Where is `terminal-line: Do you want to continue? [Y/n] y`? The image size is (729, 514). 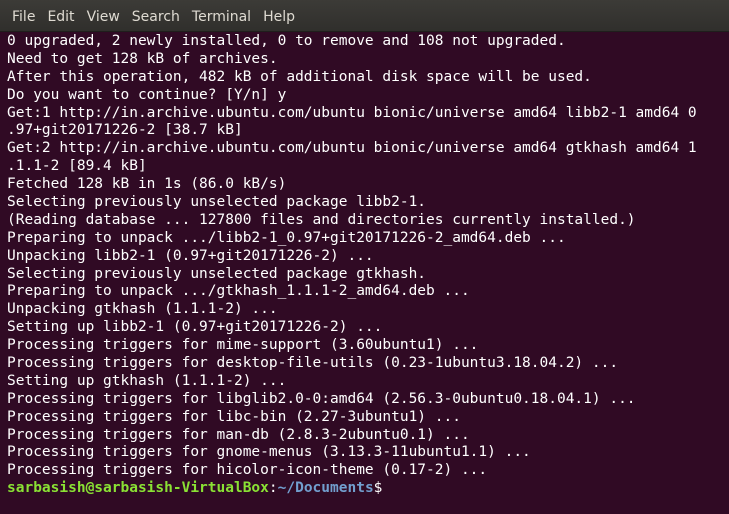 terminal-line: Do you want to continue? [Y/n] y is located at coordinates (147, 94).